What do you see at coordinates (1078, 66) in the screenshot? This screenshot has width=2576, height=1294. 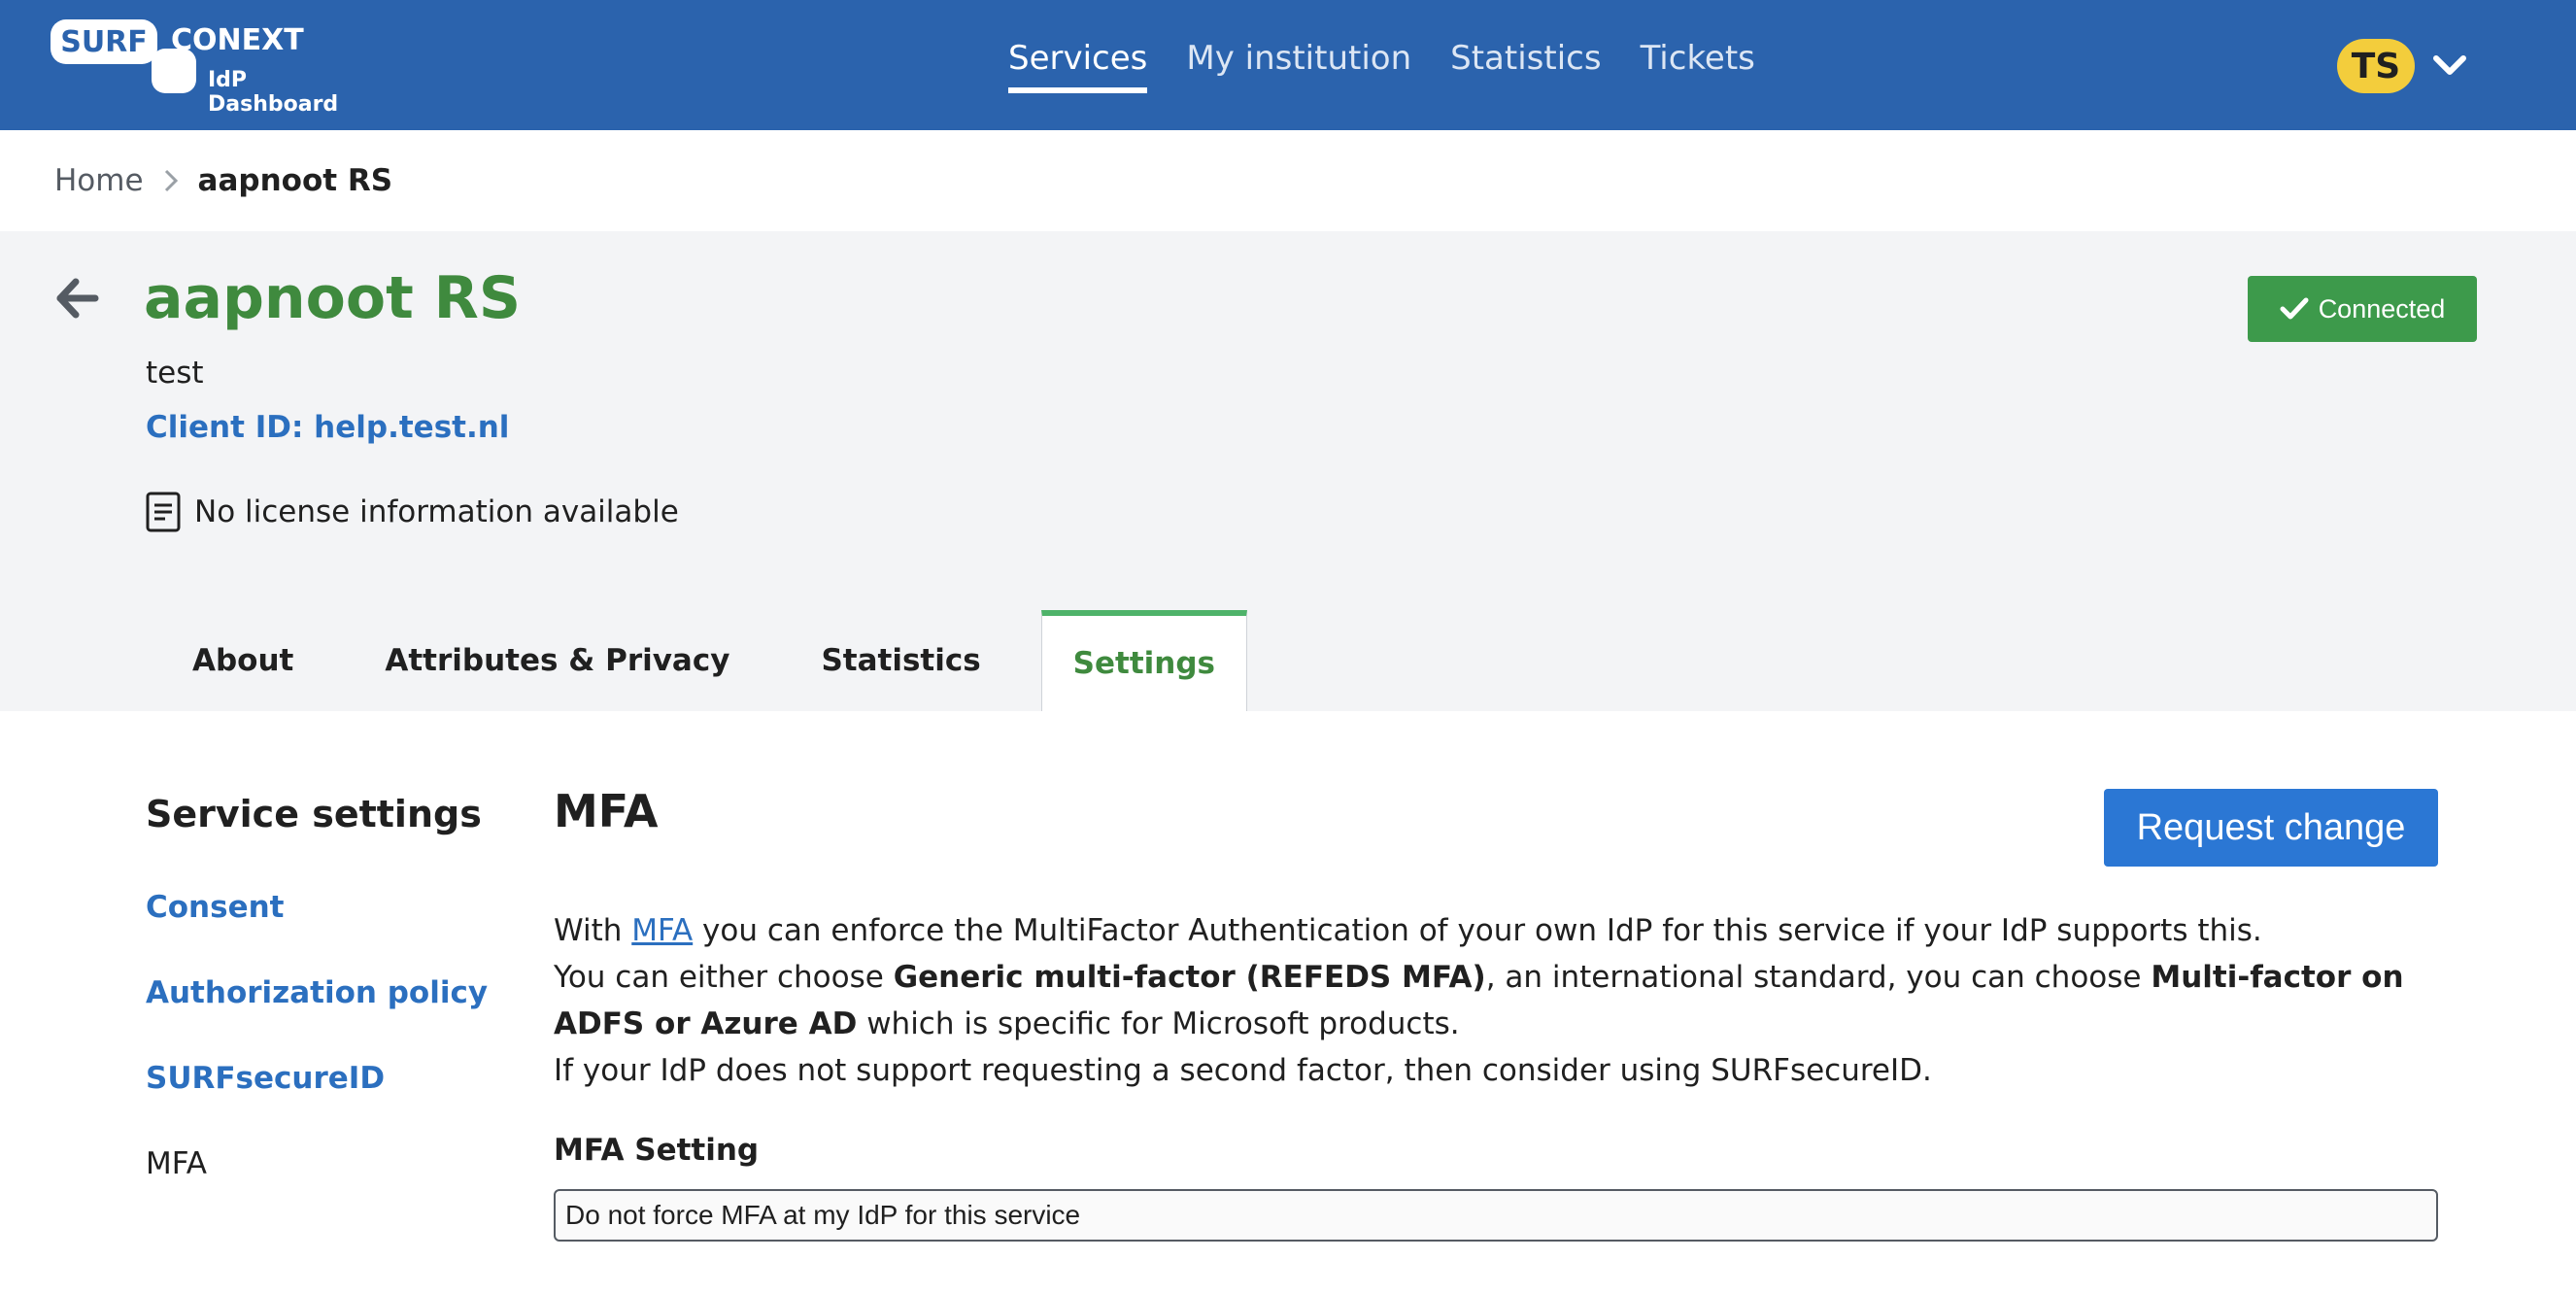 I see `nav-services: Services` at bounding box center [1078, 66].